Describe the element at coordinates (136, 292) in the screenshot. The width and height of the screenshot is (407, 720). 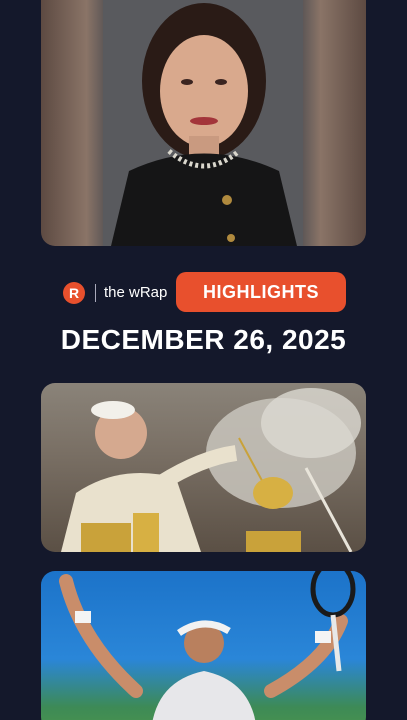
I see `program-name: the wRap` at that location.